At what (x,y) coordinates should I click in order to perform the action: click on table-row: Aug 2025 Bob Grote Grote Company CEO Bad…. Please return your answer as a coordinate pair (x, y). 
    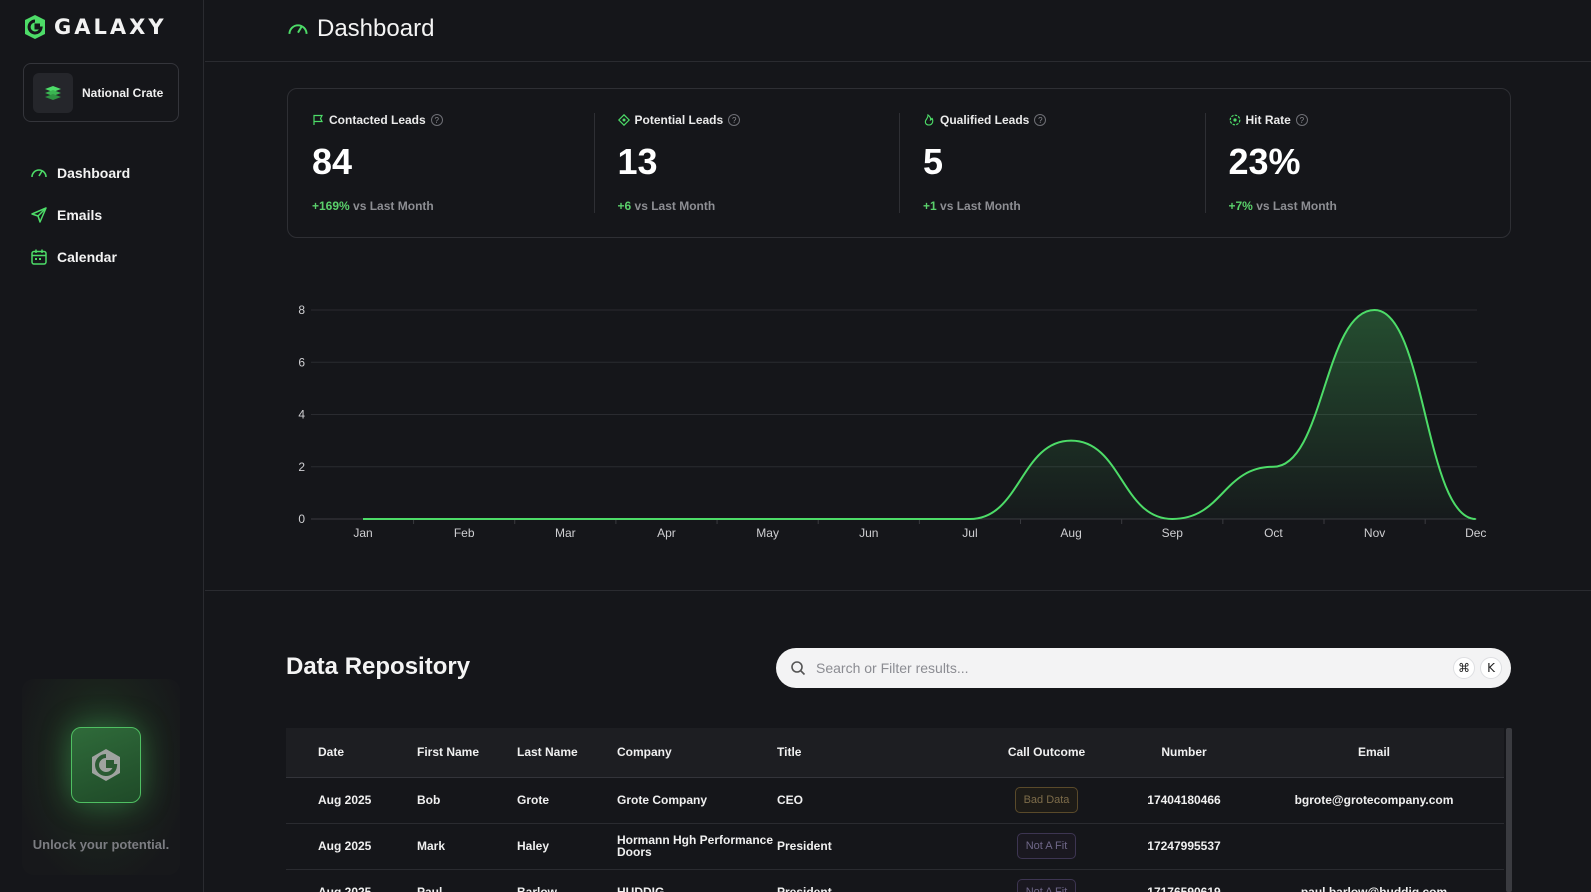
    Looking at the image, I should click on (895, 800).